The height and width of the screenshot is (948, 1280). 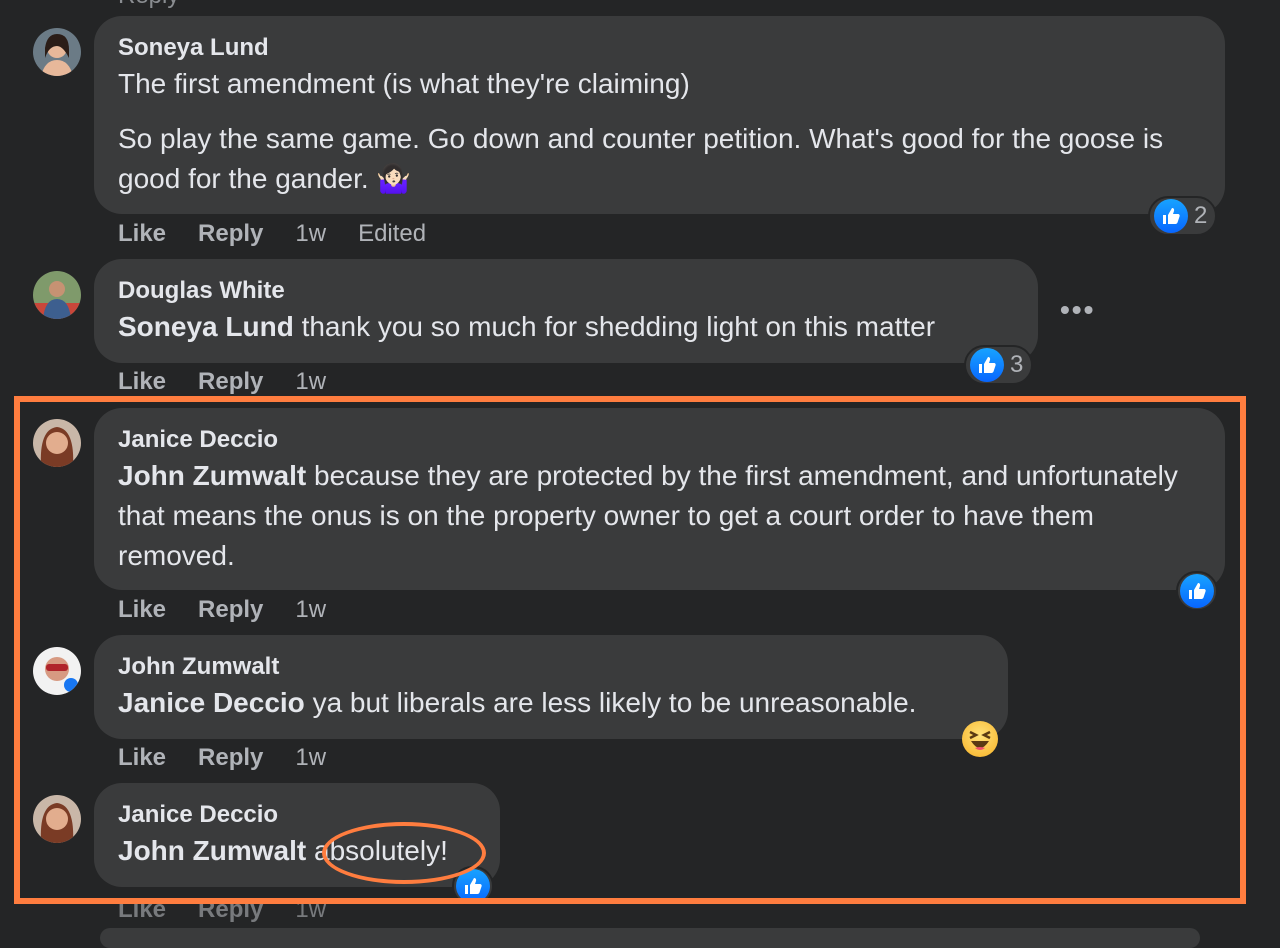 I want to click on reaction-summary: 3, so click(x=999, y=365).